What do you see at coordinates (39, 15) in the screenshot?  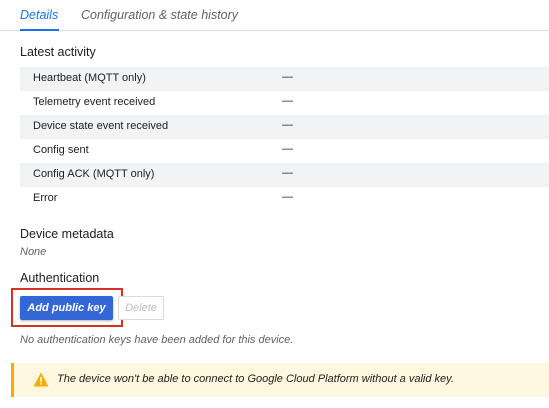 I see `tab-details: Details` at bounding box center [39, 15].